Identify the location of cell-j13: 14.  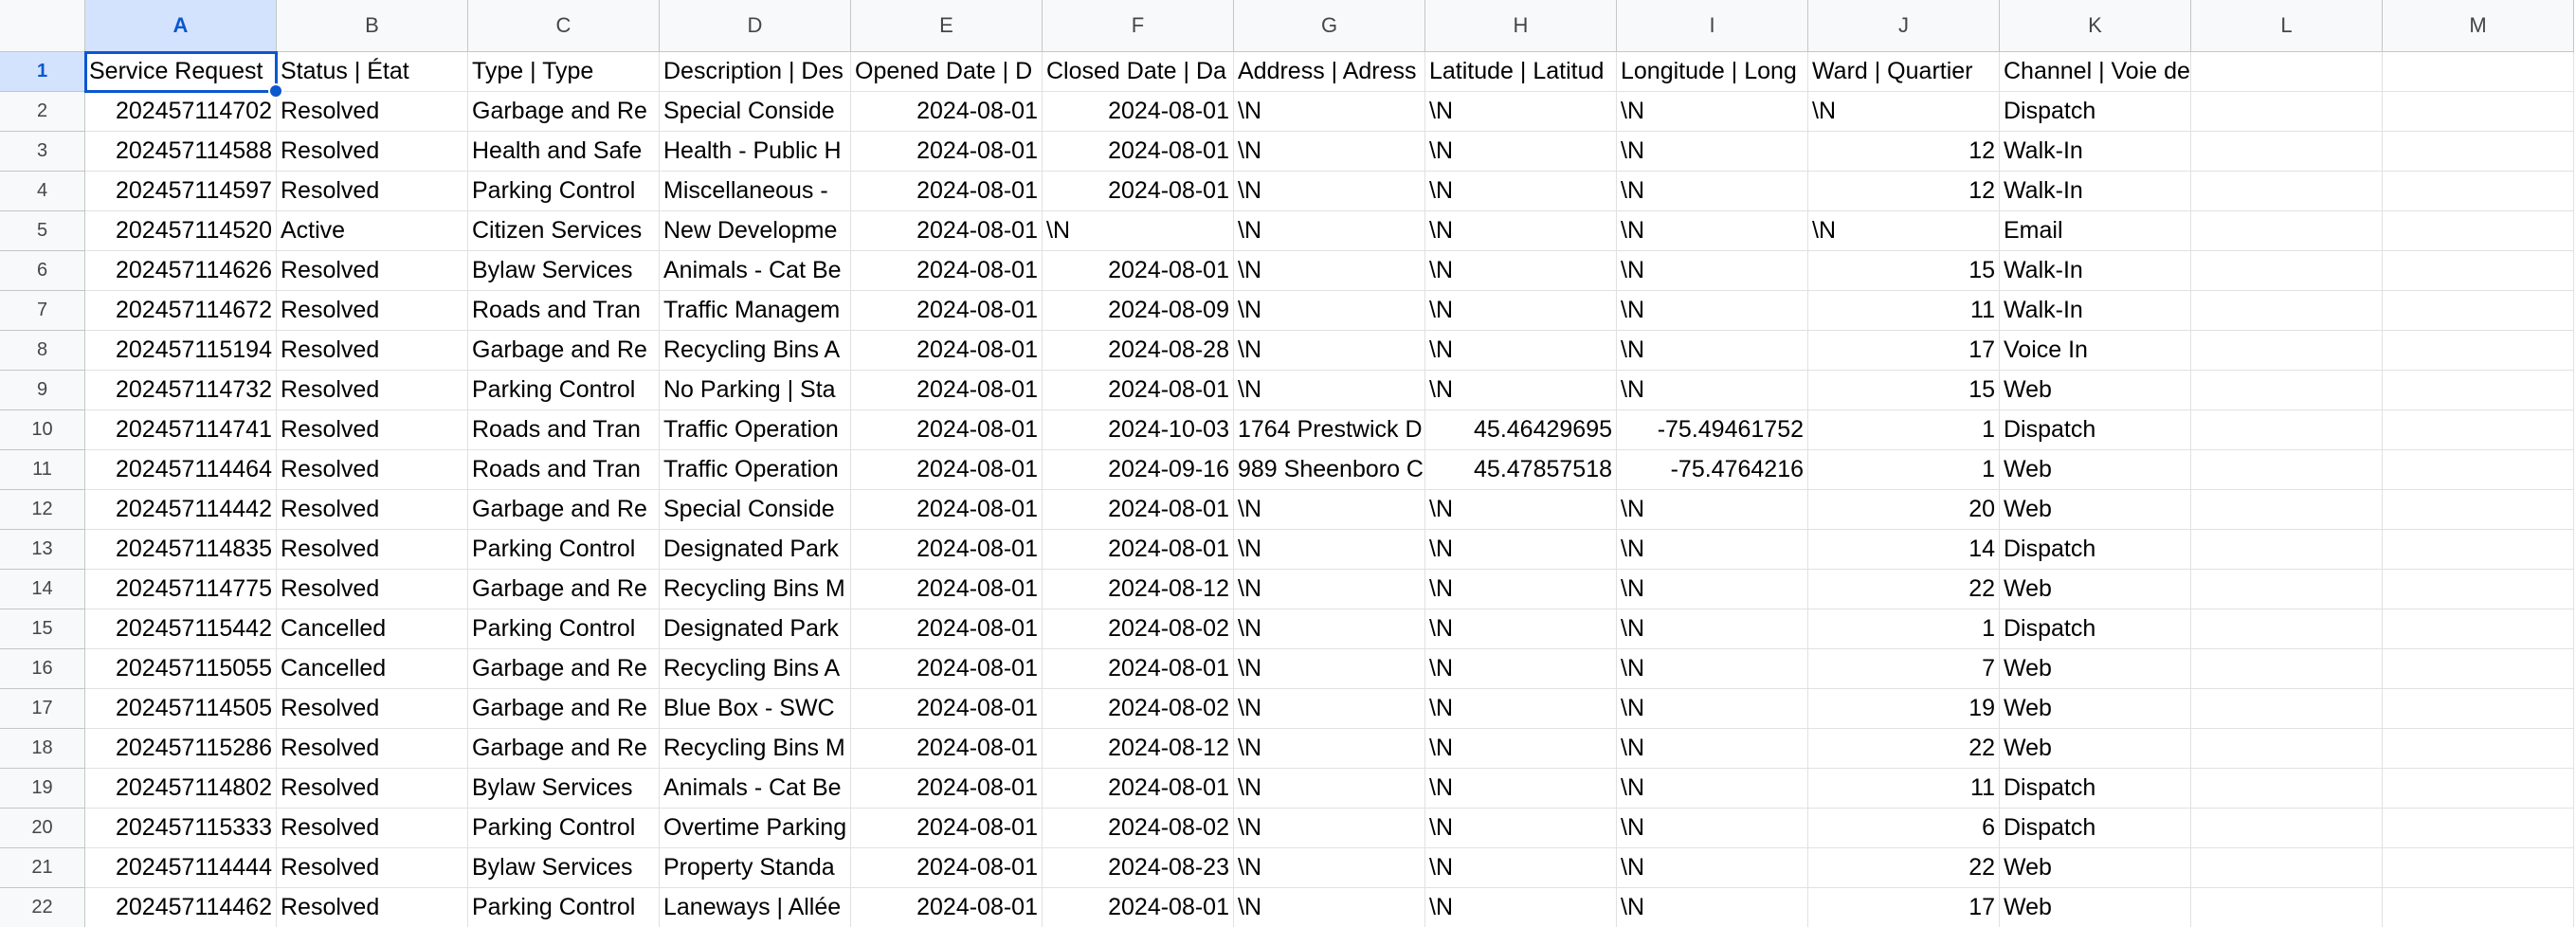
(1904, 550).